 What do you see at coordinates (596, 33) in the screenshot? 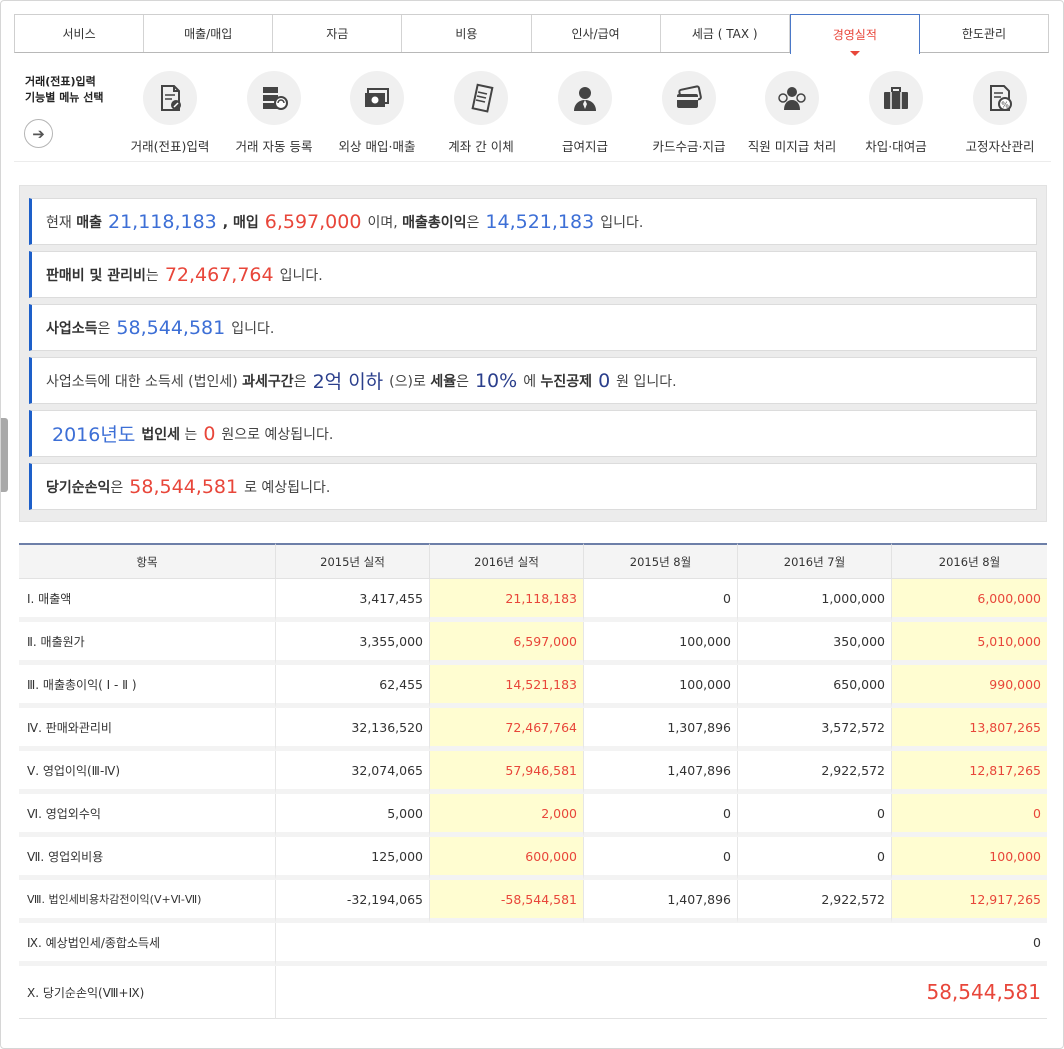
I see `tab-hr-payroll: 인사/급여` at bounding box center [596, 33].